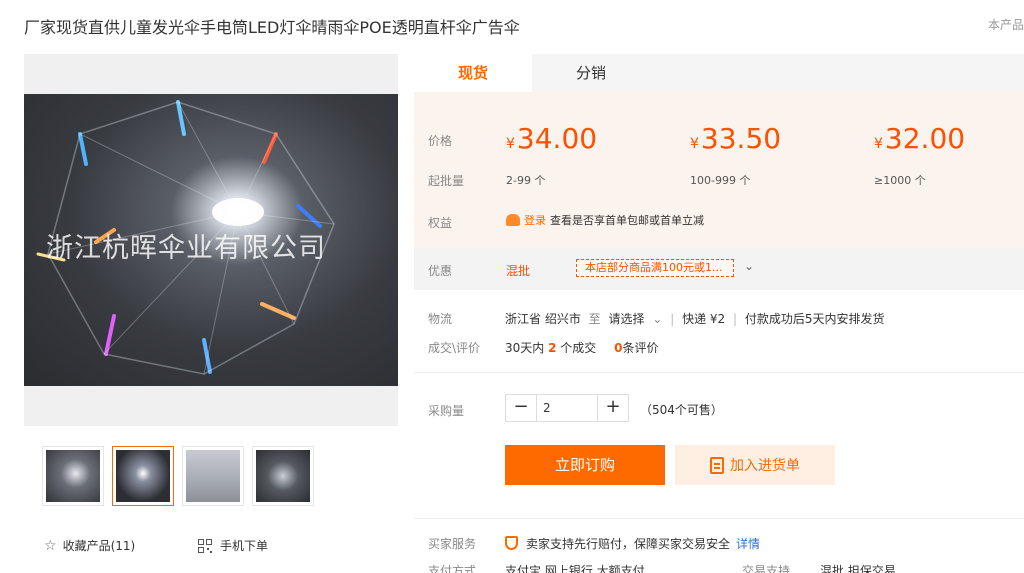 The image size is (1024, 573). Describe the element at coordinates (186, 248) in the screenshot. I see `image-watermark: 浙江杭晖伞业有限公司` at that location.